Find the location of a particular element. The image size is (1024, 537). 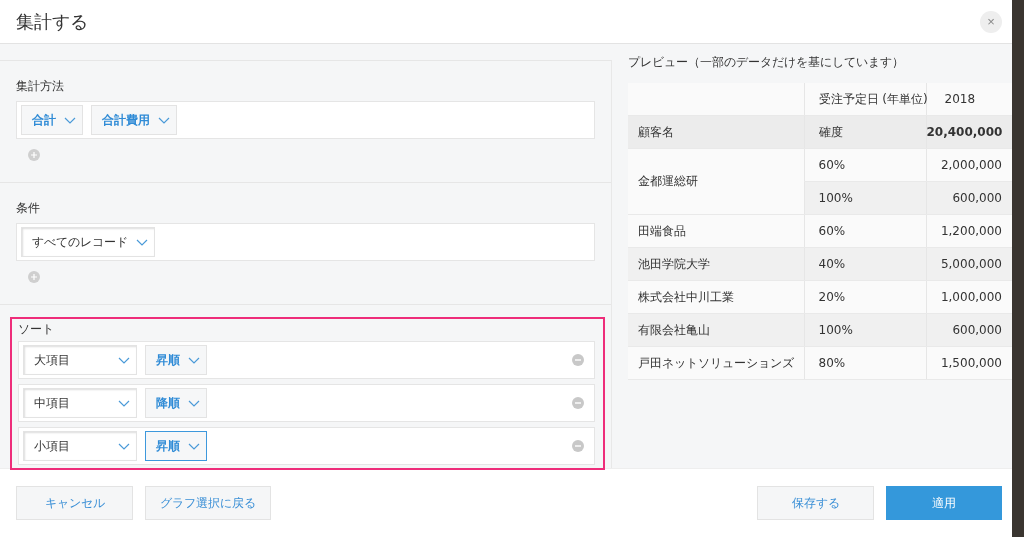

footer-button: グラフ選択に戻る is located at coordinates (208, 503).